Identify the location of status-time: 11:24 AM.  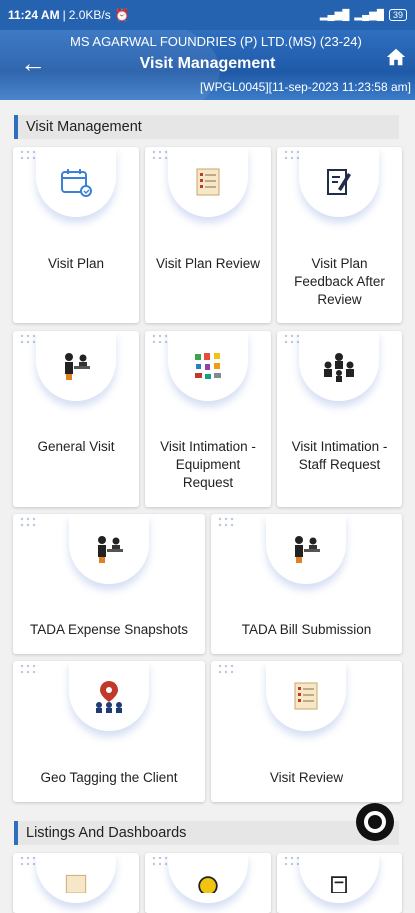
(34, 15).